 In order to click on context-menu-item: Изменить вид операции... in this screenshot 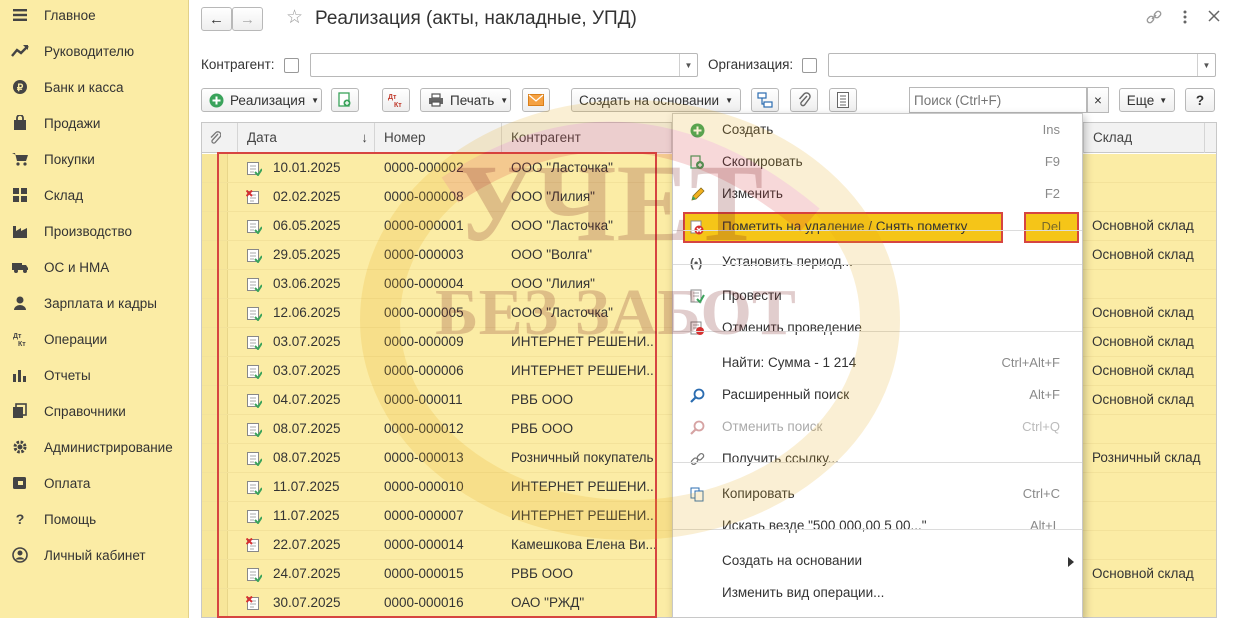, I will do `click(877, 593)`.